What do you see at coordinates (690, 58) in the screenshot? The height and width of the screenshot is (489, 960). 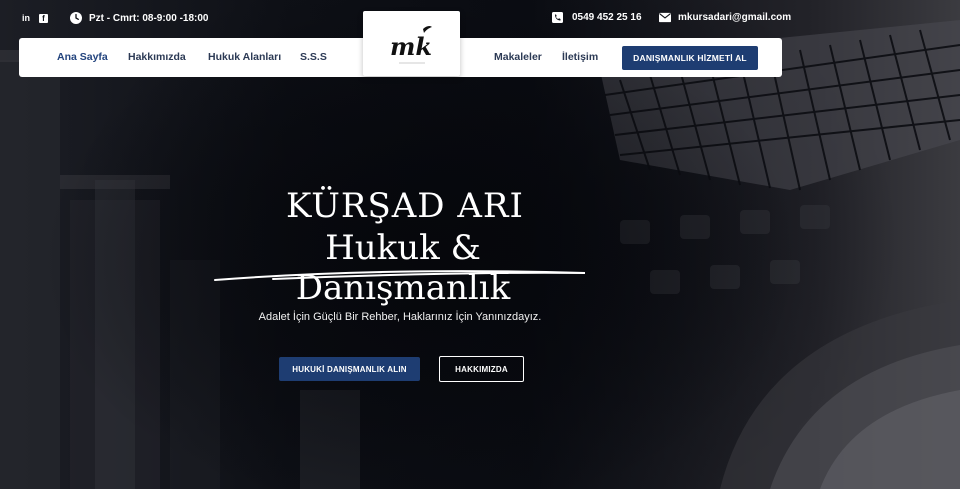 I see `consulting-cta-button: DANIŞMANLIK HİZMETİ AL` at bounding box center [690, 58].